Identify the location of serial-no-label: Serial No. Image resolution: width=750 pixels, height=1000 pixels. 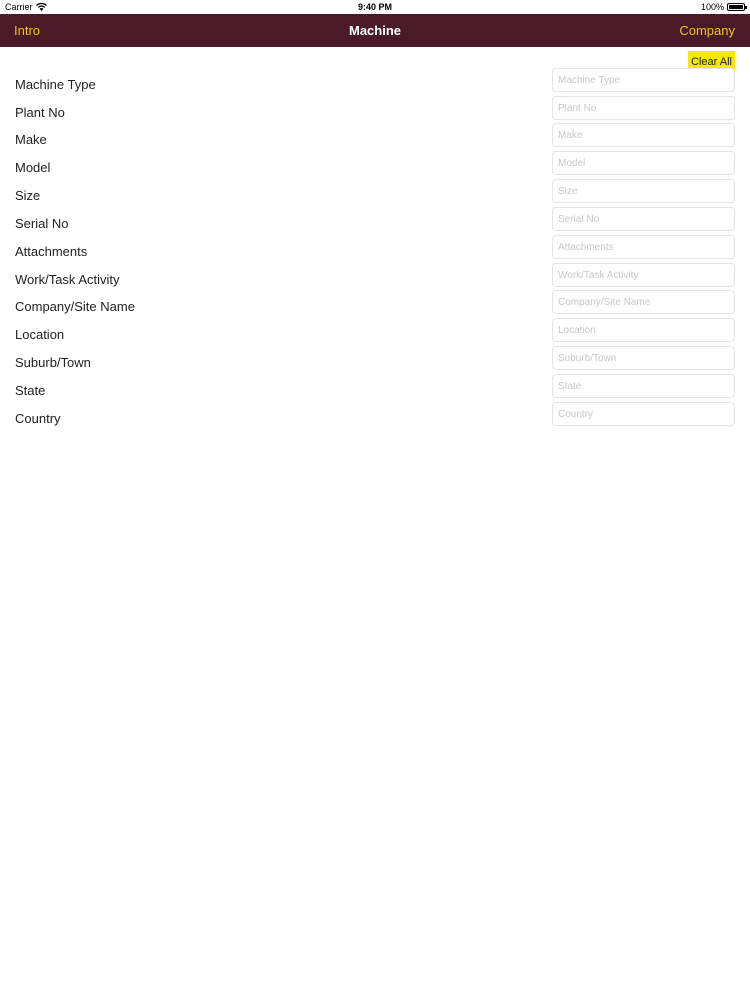
(42, 223).